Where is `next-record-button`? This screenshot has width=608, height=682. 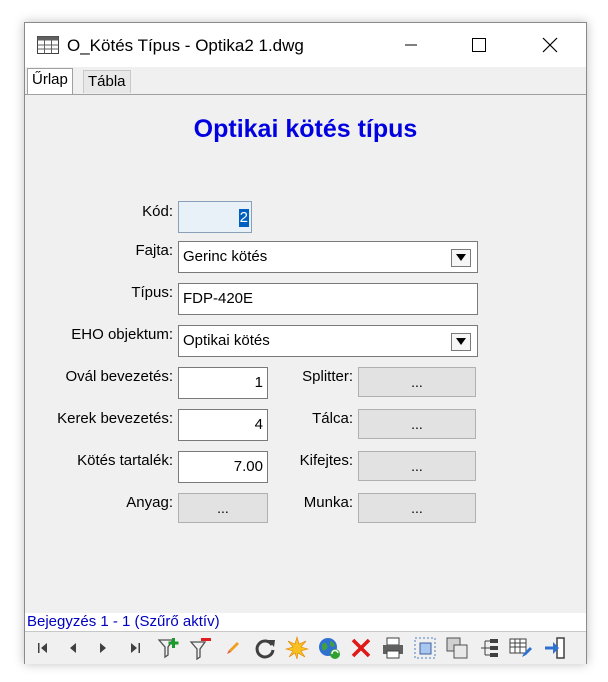 next-record-button is located at coordinates (103, 648).